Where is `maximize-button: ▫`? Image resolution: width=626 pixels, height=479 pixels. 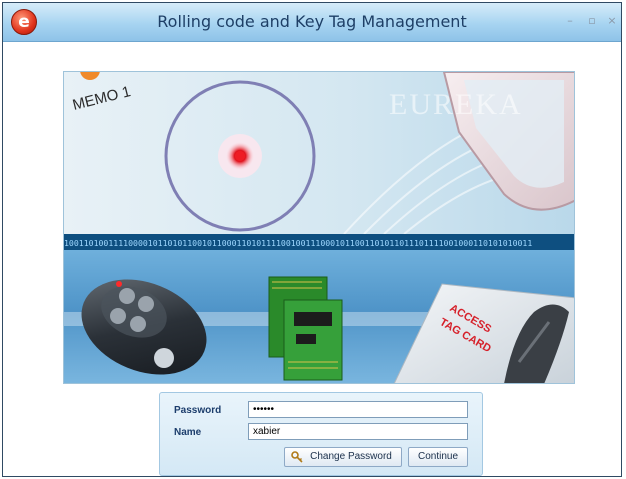 maximize-button: ▫ is located at coordinates (592, 21).